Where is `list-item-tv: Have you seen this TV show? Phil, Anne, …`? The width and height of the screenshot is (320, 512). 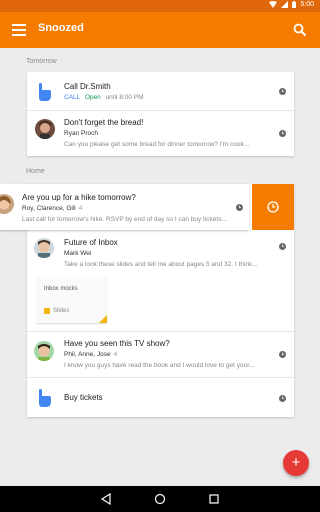
list-item-tv: Have you seen this TV show? Phil, Anne, … is located at coordinates (160, 354).